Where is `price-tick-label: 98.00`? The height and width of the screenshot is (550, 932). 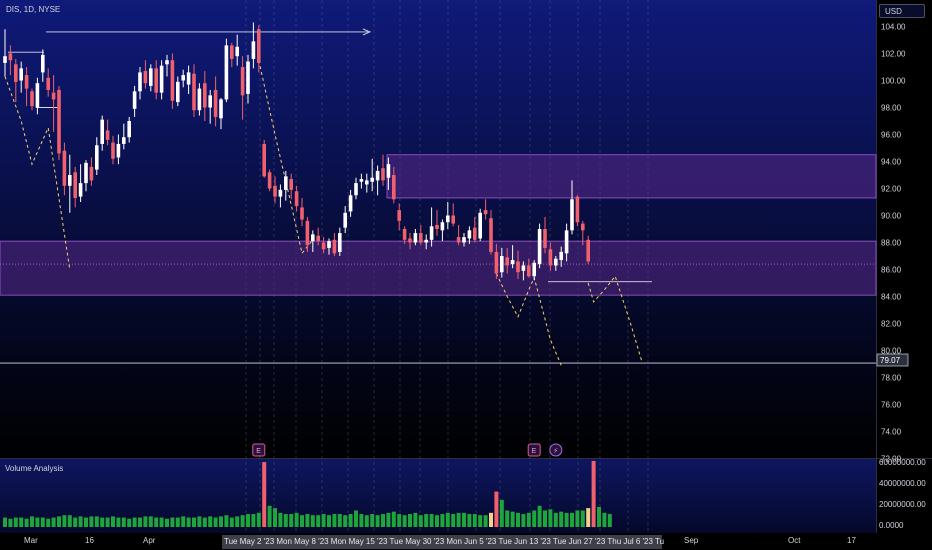
price-tick-label: 98.00 is located at coordinates (891, 108).